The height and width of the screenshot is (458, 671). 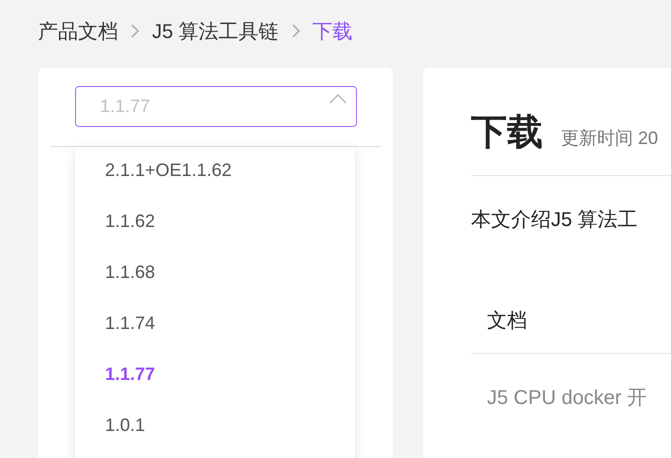 I want to click on version-option: 1.1.77, so click(x=215, y=374).